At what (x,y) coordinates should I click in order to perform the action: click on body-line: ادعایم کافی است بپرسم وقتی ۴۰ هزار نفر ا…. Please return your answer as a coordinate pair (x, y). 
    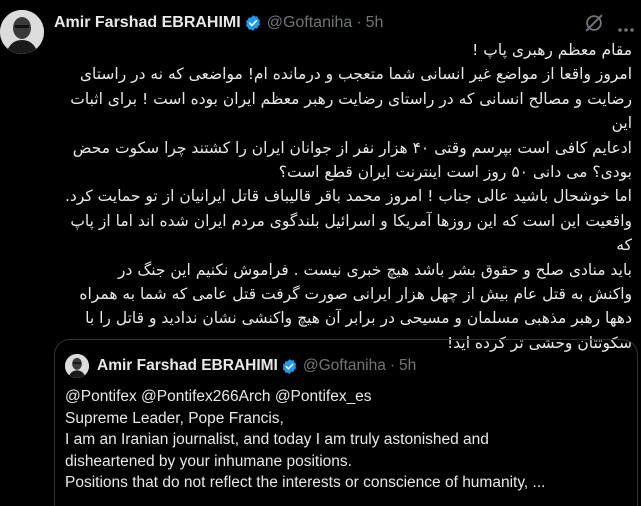
    Looking at the image, I should click on (352, 147).